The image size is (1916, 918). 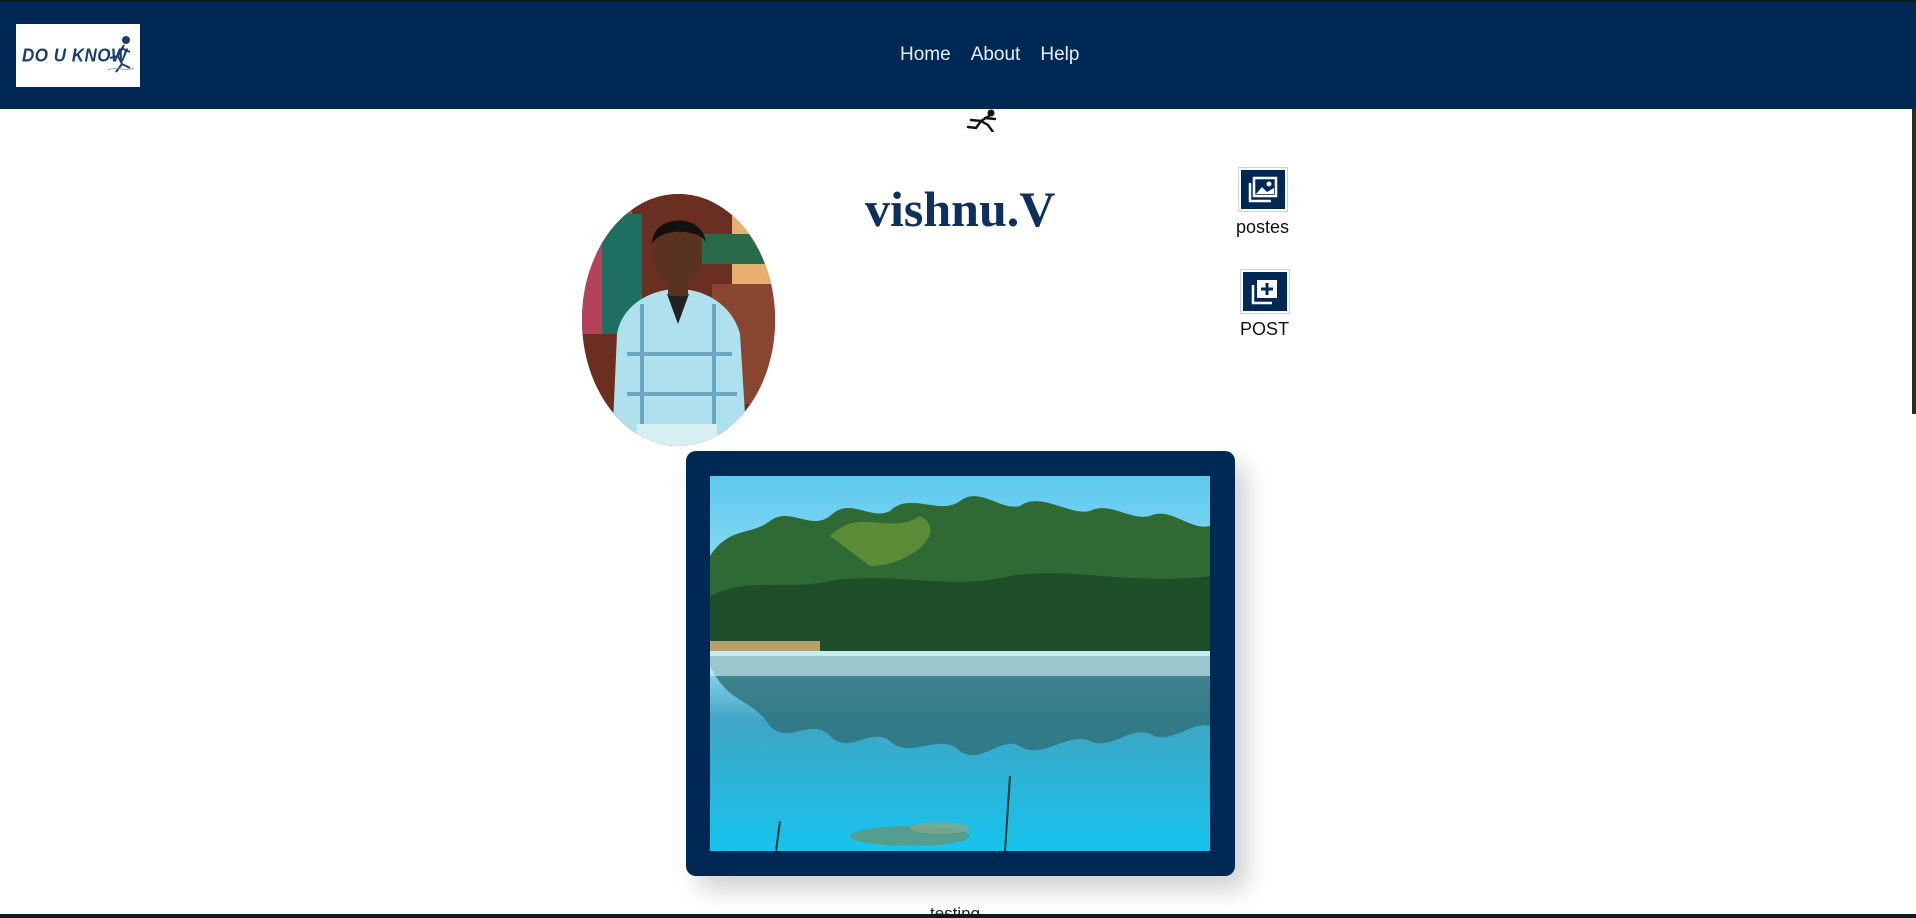 What do you see at coordinates (121, 54) in the screenshot?
I see `runner-logo-icon` at bounding box center [121, 54].